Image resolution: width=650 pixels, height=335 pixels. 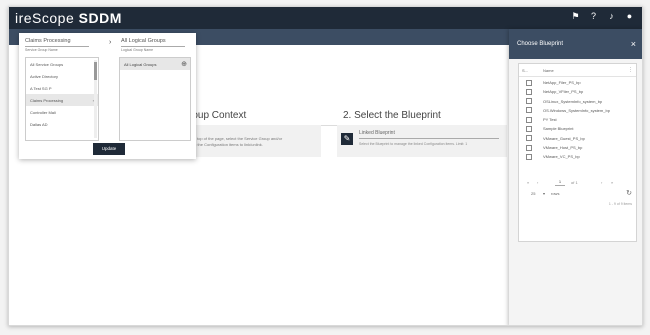 I want to click on scrollbar, so click(x=95, y=99).